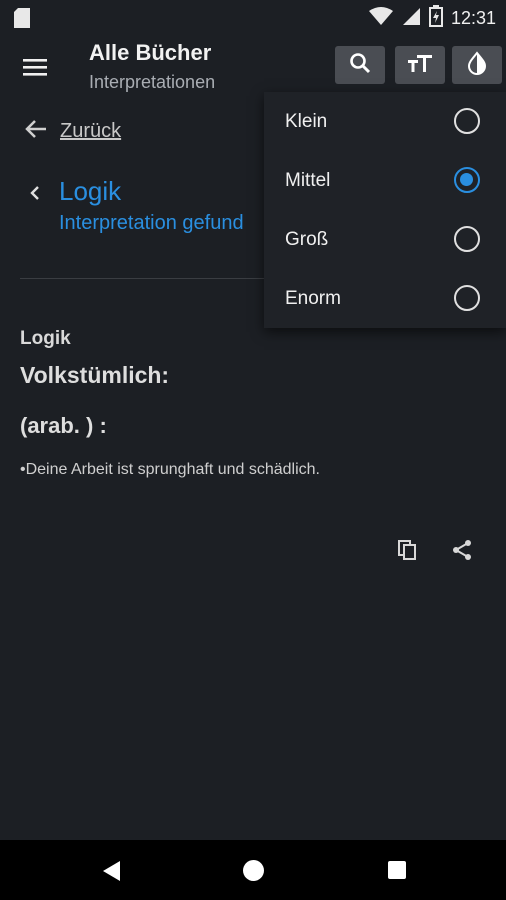 Image resolution: width=506 pixels, height=900 pixels. What do you see at coordinates (45, 338) in the screenshot?
I see `content-heading: Logik` at bounding box center [45, 338].